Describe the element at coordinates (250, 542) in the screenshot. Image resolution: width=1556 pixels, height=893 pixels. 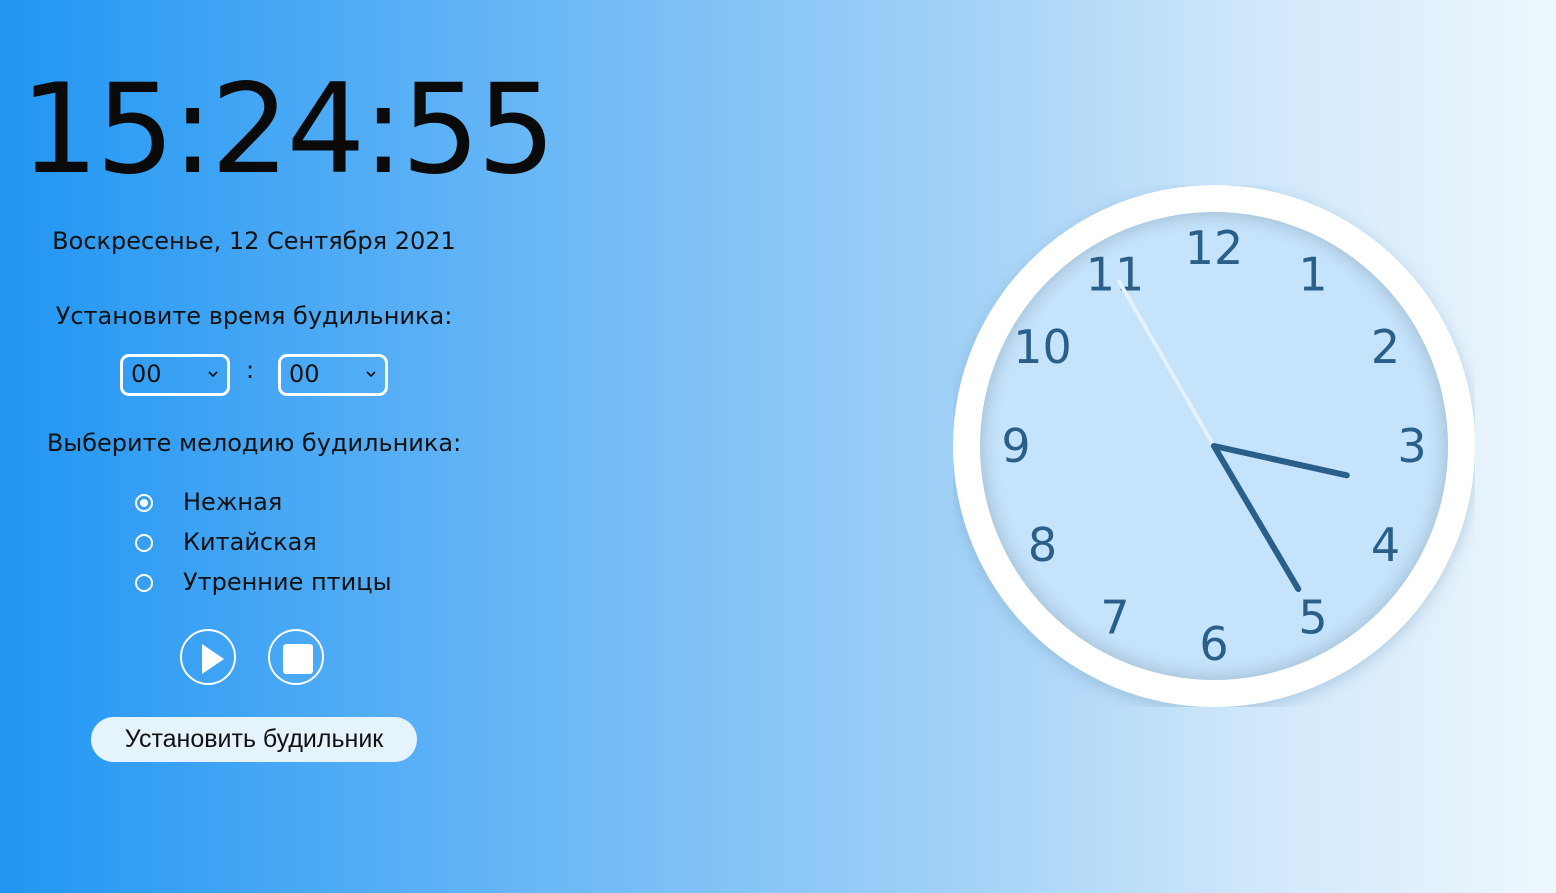
I see `melody-option-label: Китайская` at that location.